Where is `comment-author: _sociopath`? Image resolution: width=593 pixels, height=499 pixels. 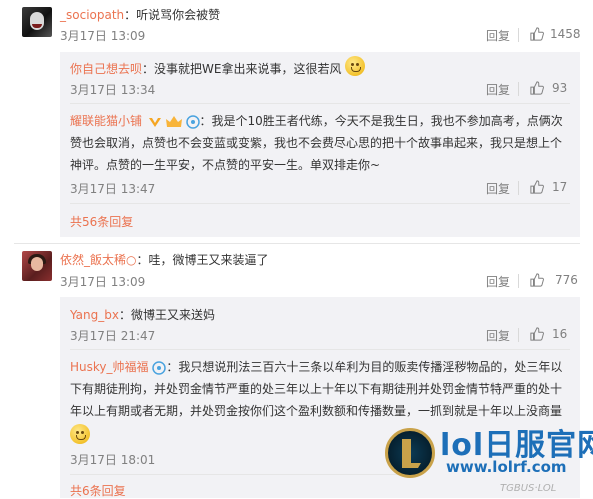 comment-author: _sociopath is located at coordinates (92, 15).